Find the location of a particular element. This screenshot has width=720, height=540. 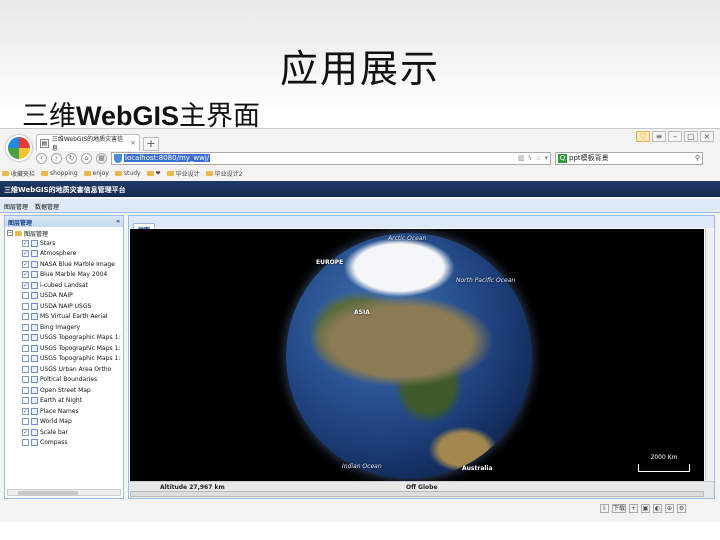

layer-item: USDA NAIP is located at coordinates (64, 296).